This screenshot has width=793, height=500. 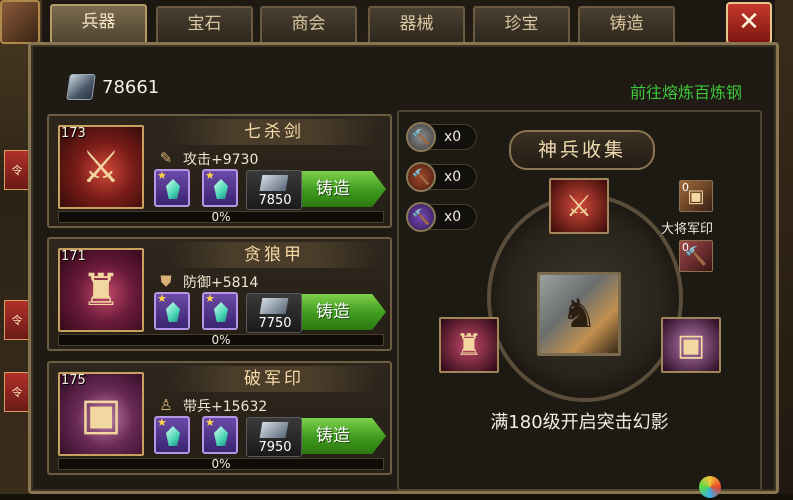 I want to click on iron-hammer-icon: 🔨, so click(x=421, y=137).